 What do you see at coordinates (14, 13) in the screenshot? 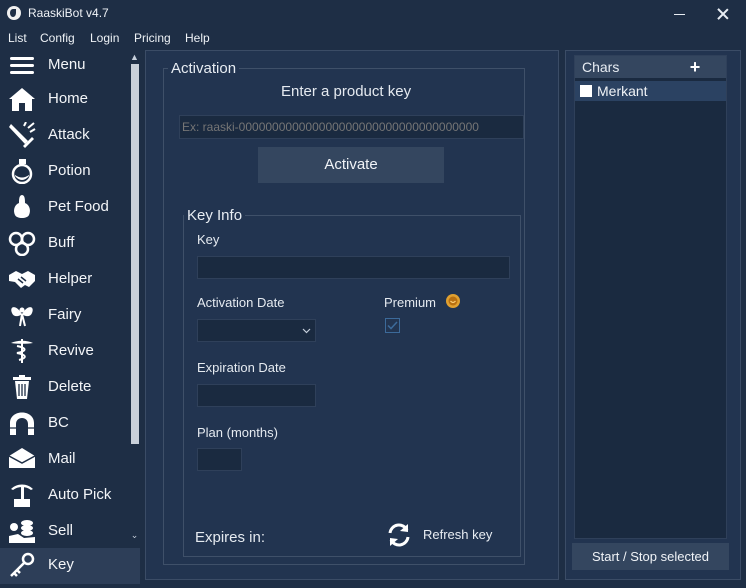
I see `app-logo-icon` at bounding box center [14, 13].